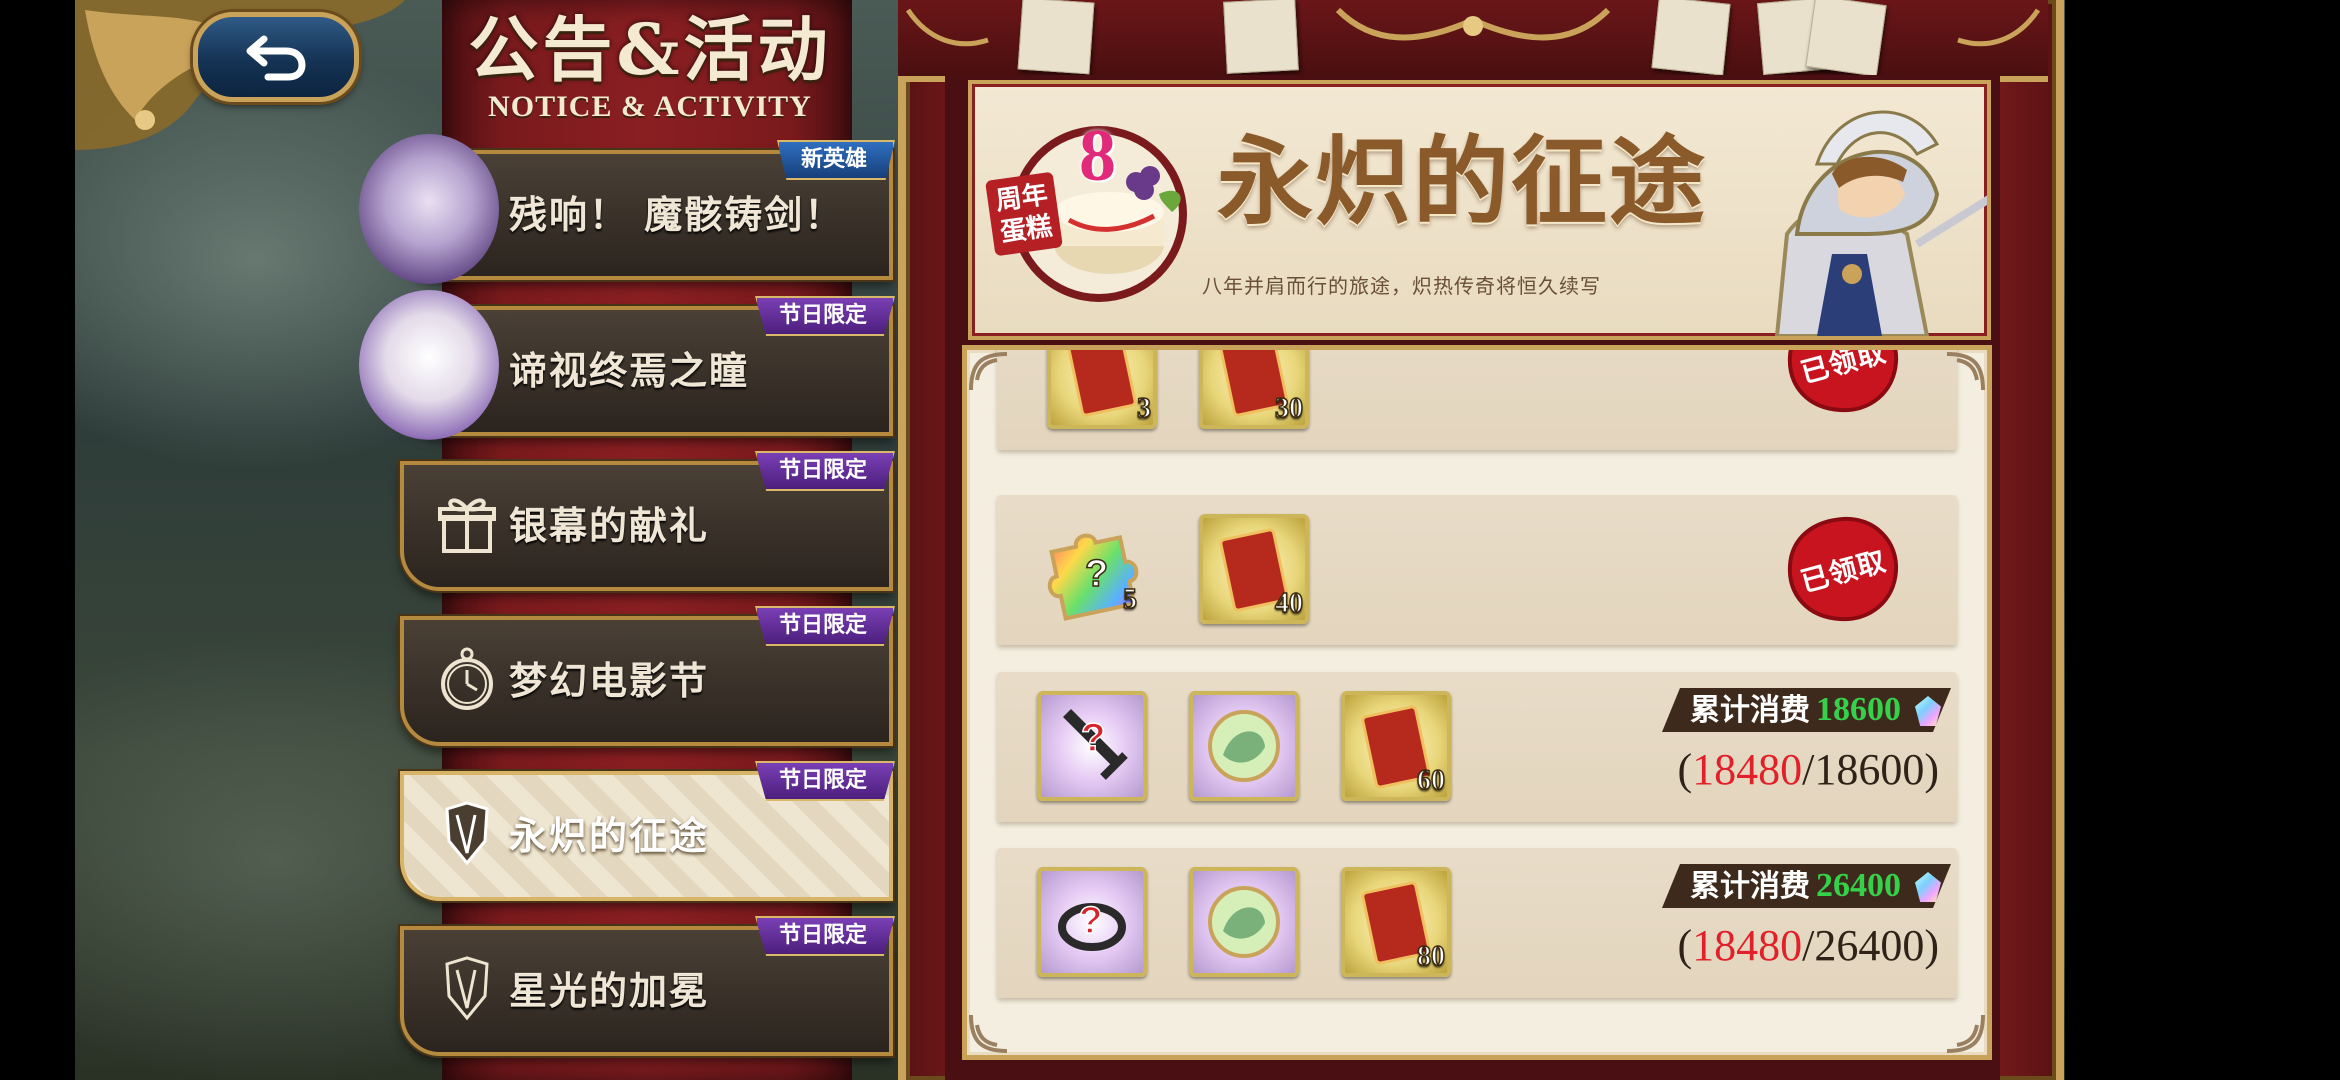 The height and width of the screenshot is (1080, 2340). I want to click on knight-character-art, so click(1880, 223).